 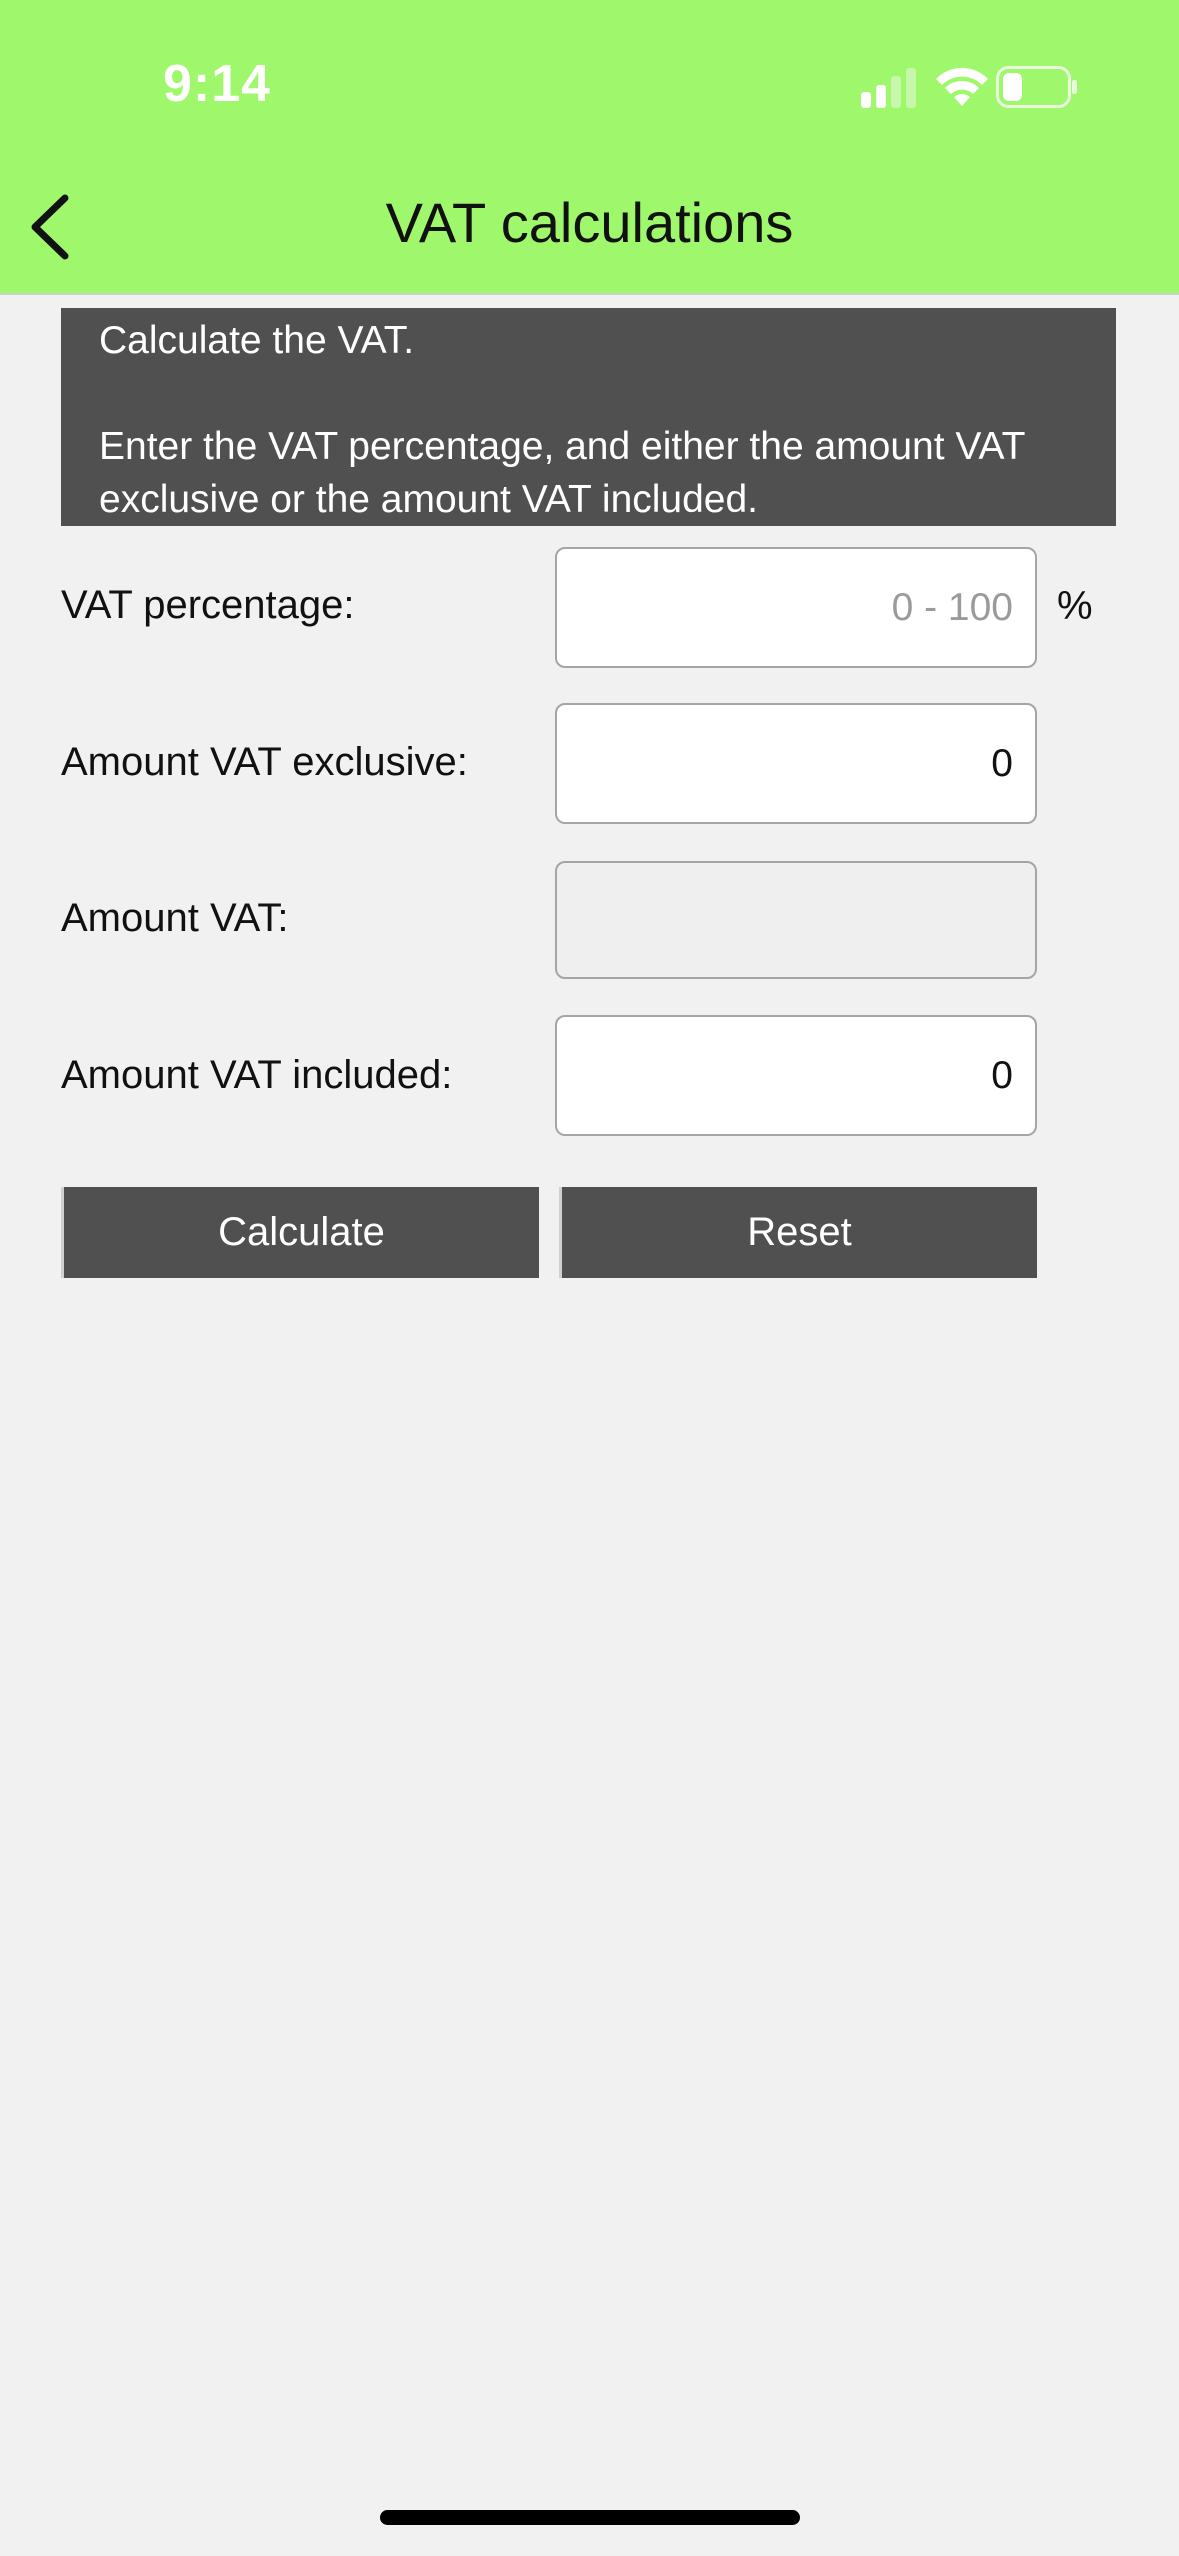 I want to click on reset-button: Reset, so click(x=798, y=1232).